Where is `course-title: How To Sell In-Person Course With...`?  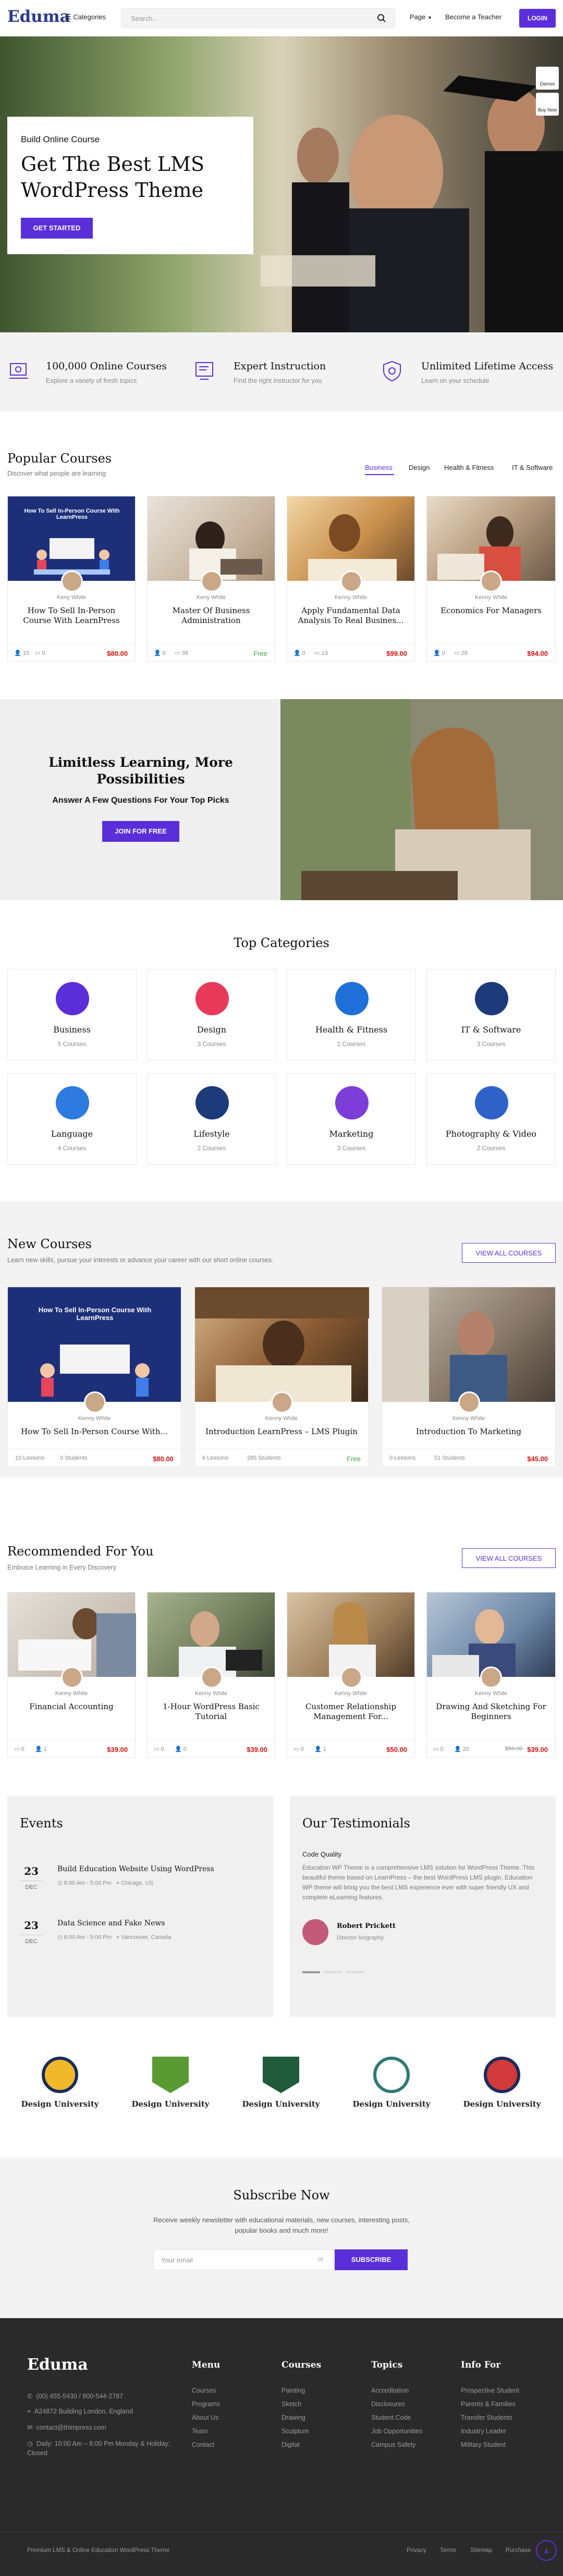 course-title: How To Sell In-Person Course With... is located at coordinates (94, 1432).